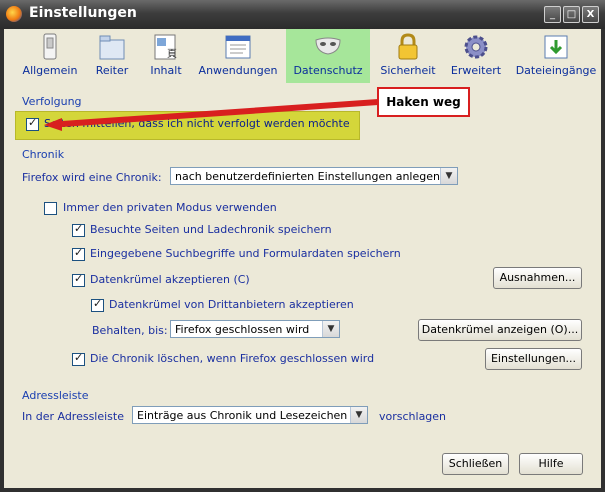 This screenshot has height=492, width=605. Describe the element at coordinates (78, 358) in the screenshot. I see `clear-on-close-checkbox` at that location.